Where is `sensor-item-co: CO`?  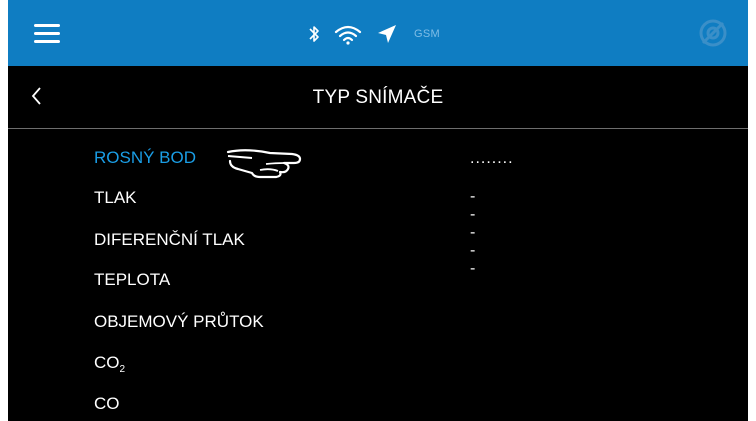 sensor-item-co: CO is located at coordinates (107, 404).